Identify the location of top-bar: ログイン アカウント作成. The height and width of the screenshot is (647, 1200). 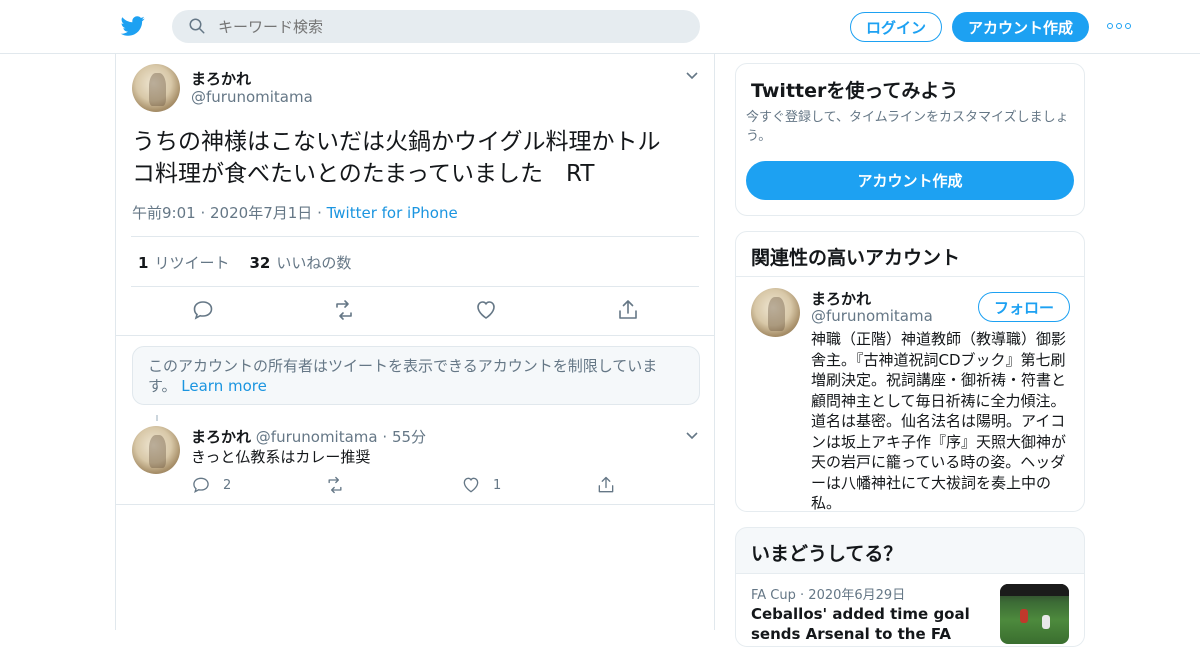
(600, 27).